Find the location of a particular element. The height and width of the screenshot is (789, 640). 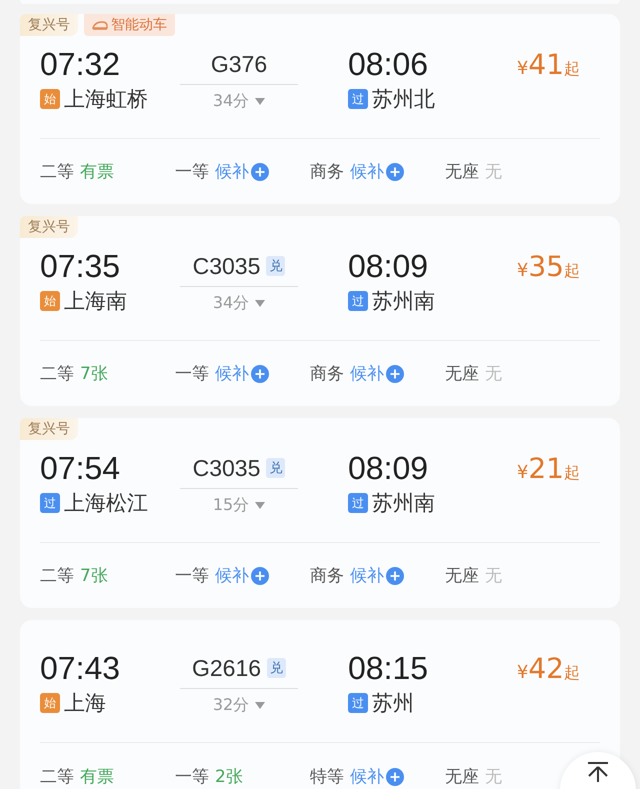

arrow-up-icon is located at coordinates (598, 772).